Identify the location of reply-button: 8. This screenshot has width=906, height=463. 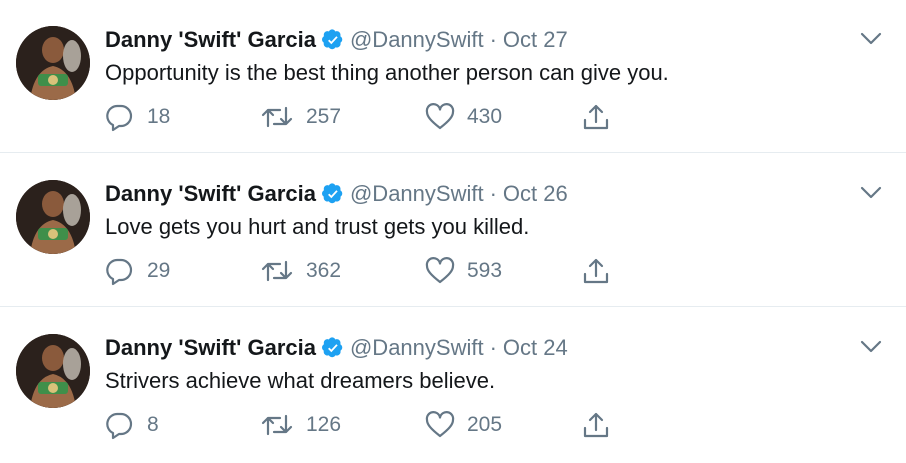
(132, 425).